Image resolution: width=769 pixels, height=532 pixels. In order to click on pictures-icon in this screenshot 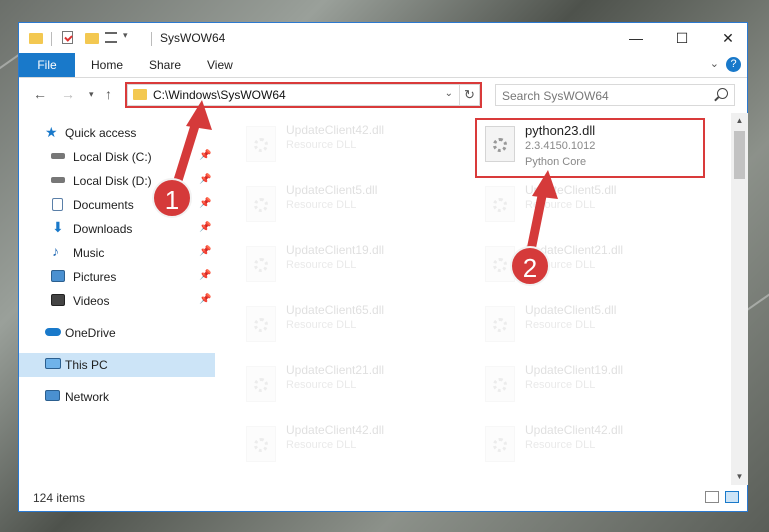, I will do `click(58, 276)`.